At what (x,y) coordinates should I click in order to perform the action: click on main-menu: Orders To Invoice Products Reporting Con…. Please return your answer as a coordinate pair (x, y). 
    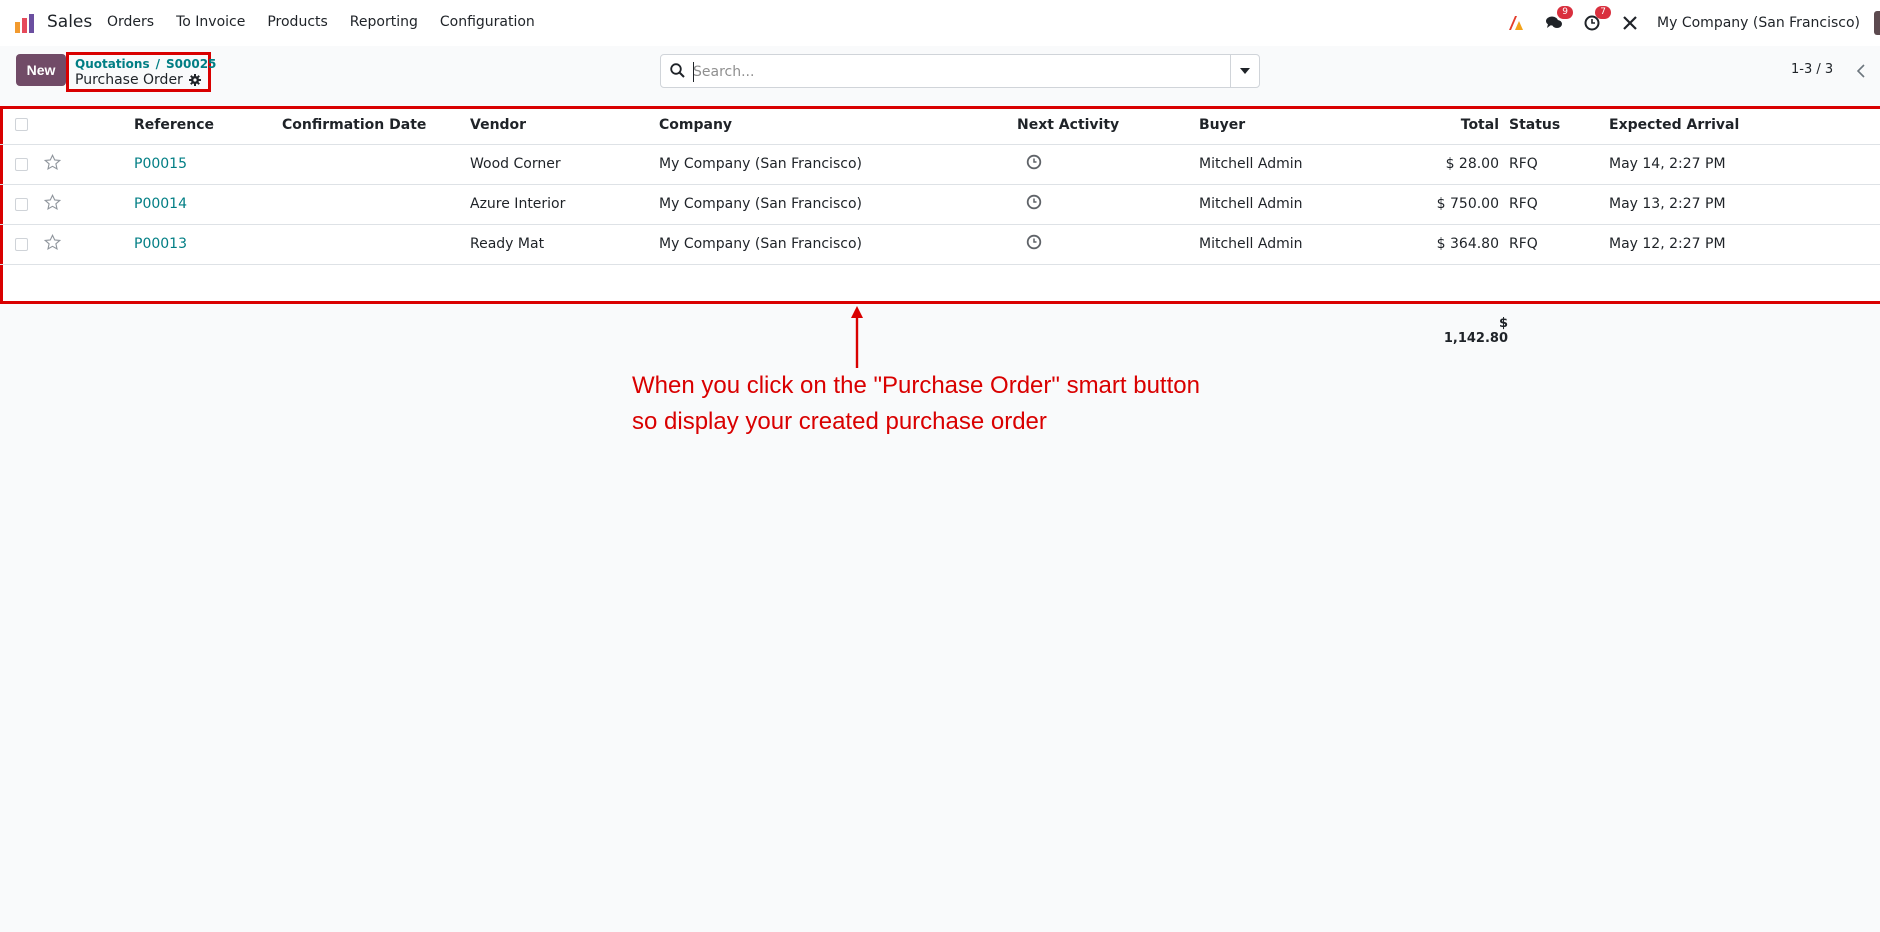
    Looking at the image, I should click on (332, 22).